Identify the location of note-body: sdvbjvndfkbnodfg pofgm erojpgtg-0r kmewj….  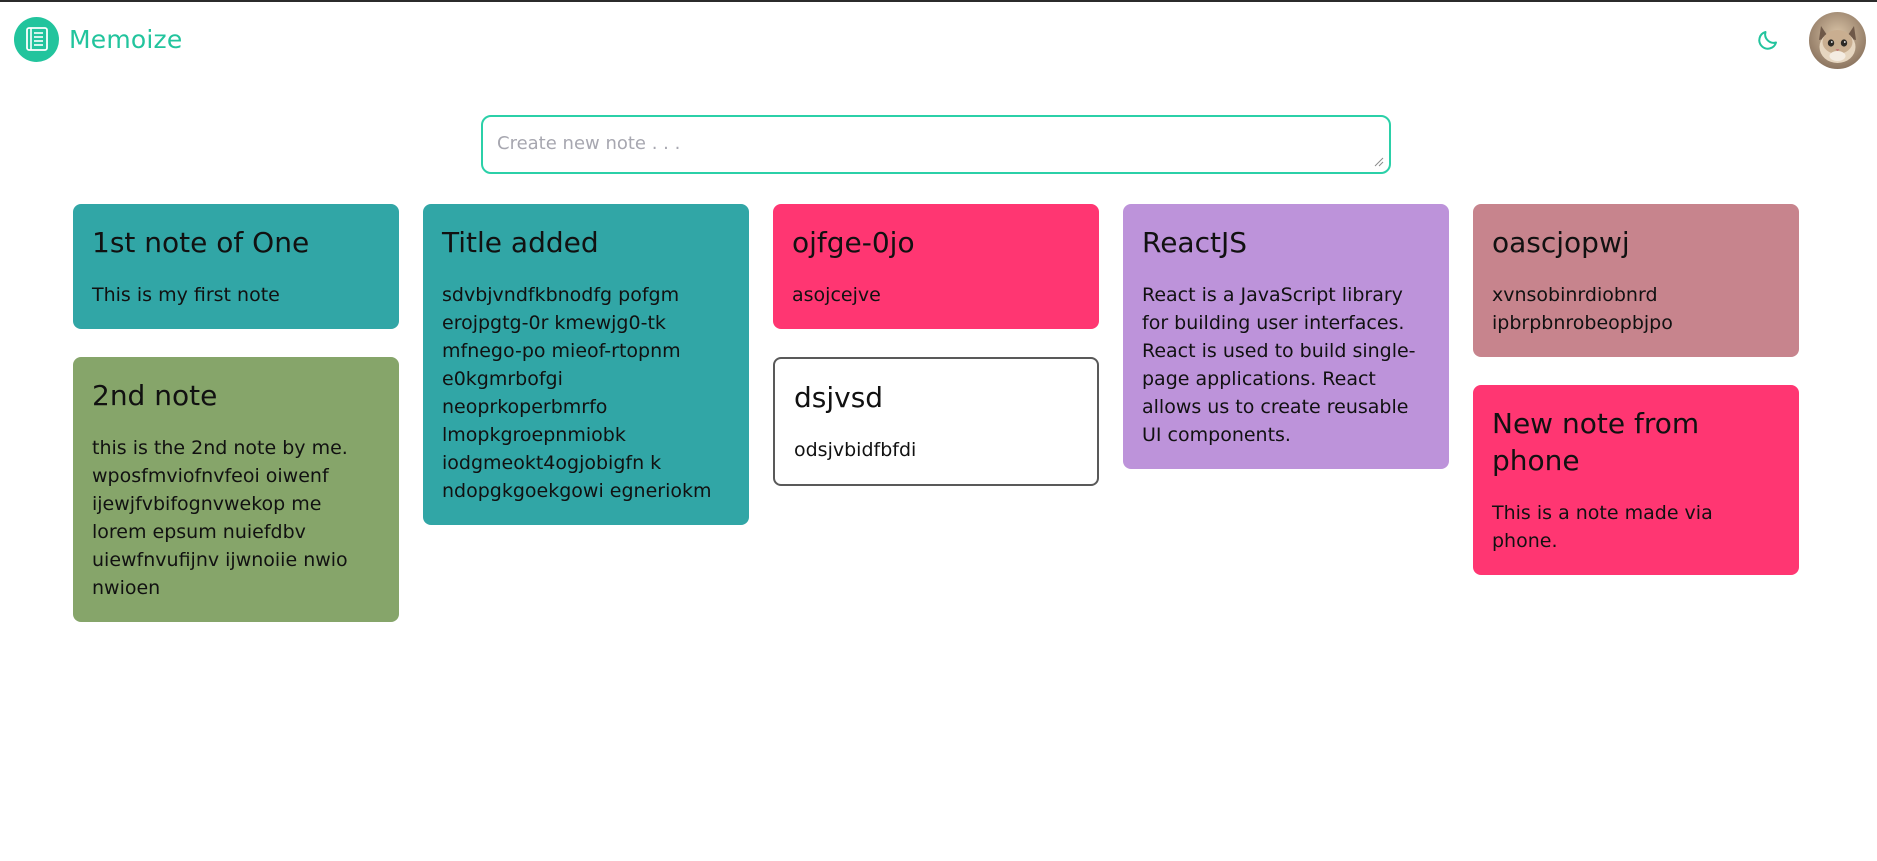
(577, 393).